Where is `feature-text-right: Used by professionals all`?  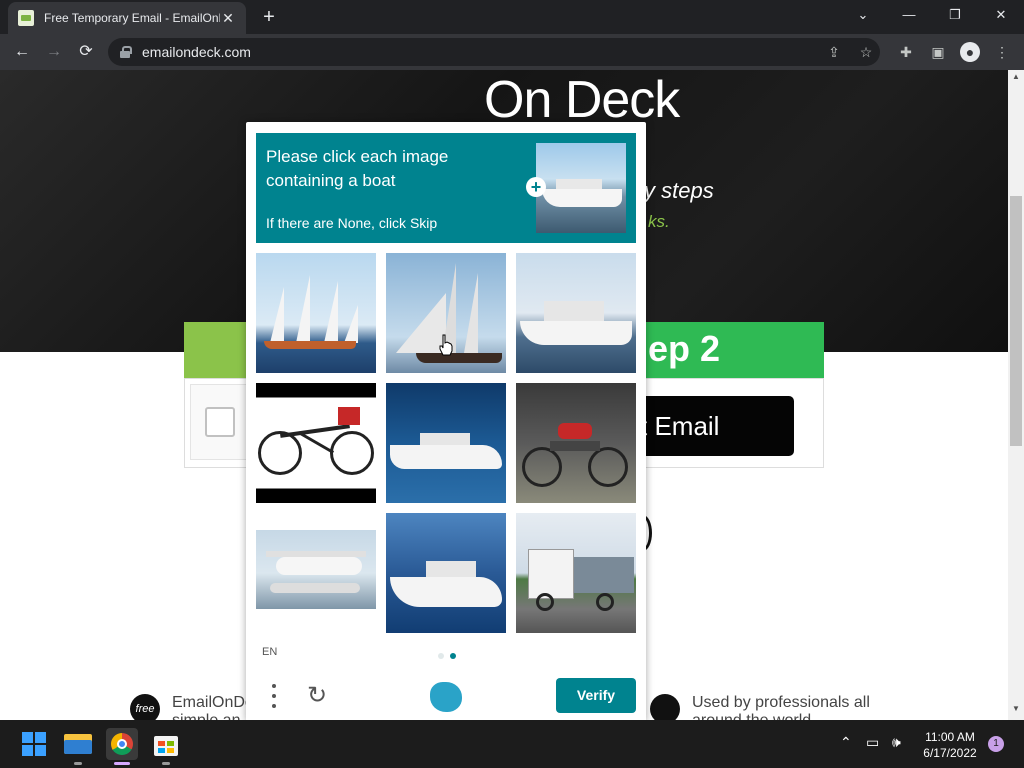 feature-text-right: Used by professionals all is located at coordinates (781, 702).